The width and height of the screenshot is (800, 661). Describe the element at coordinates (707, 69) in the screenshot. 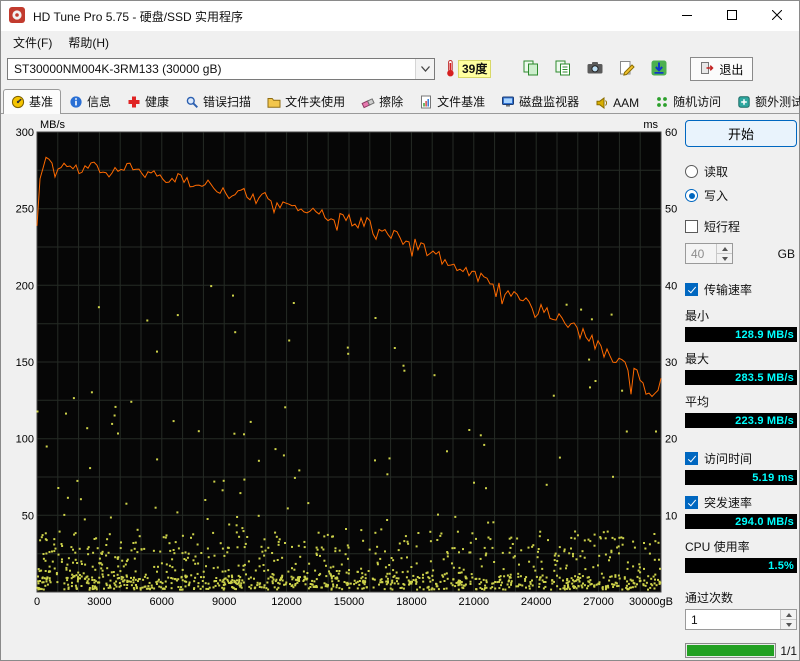

I see `exit-icon` at that location.